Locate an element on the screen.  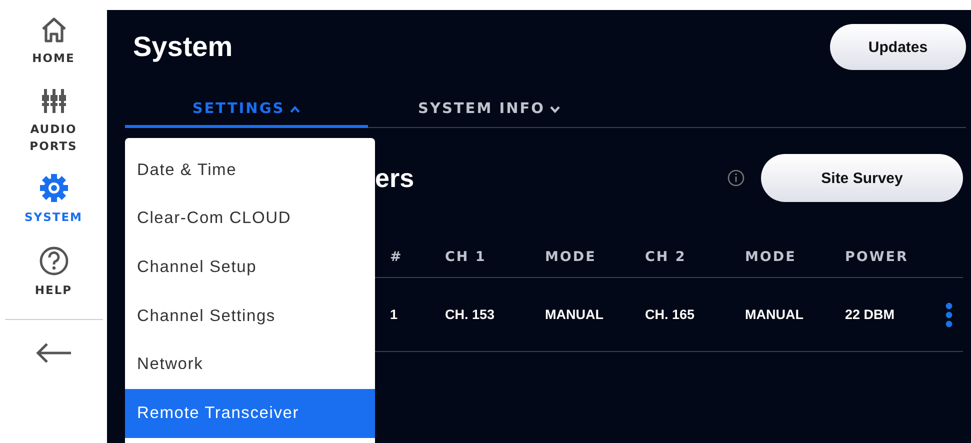
table-cell-text: CH. 153 is located at coordinates (470, 314).